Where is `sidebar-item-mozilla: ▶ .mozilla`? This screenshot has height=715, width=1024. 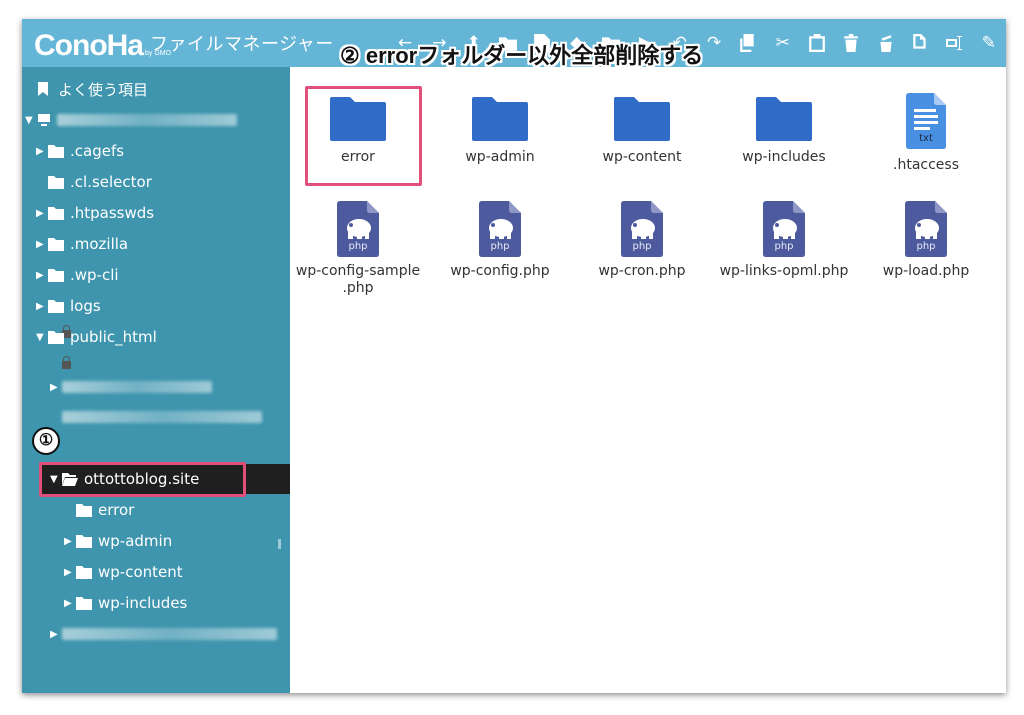
sidebar-item-mozilla: ▶ .mozilla is located at coordinates (82, 244).